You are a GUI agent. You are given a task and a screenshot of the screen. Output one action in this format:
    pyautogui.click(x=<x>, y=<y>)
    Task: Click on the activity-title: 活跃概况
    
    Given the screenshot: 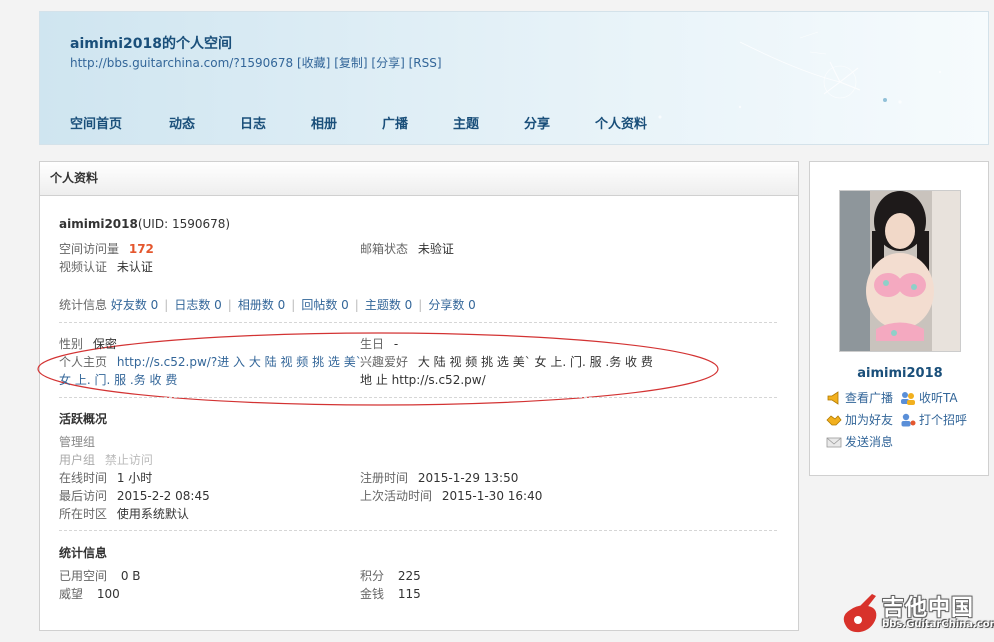 What is the action you would take?
    pyautogui.click(x=83, y=419)
    